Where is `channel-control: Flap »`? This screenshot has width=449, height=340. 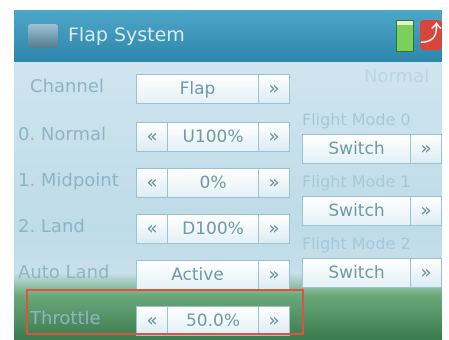
channel-control: Flap » is located at coordinates (213, 89).